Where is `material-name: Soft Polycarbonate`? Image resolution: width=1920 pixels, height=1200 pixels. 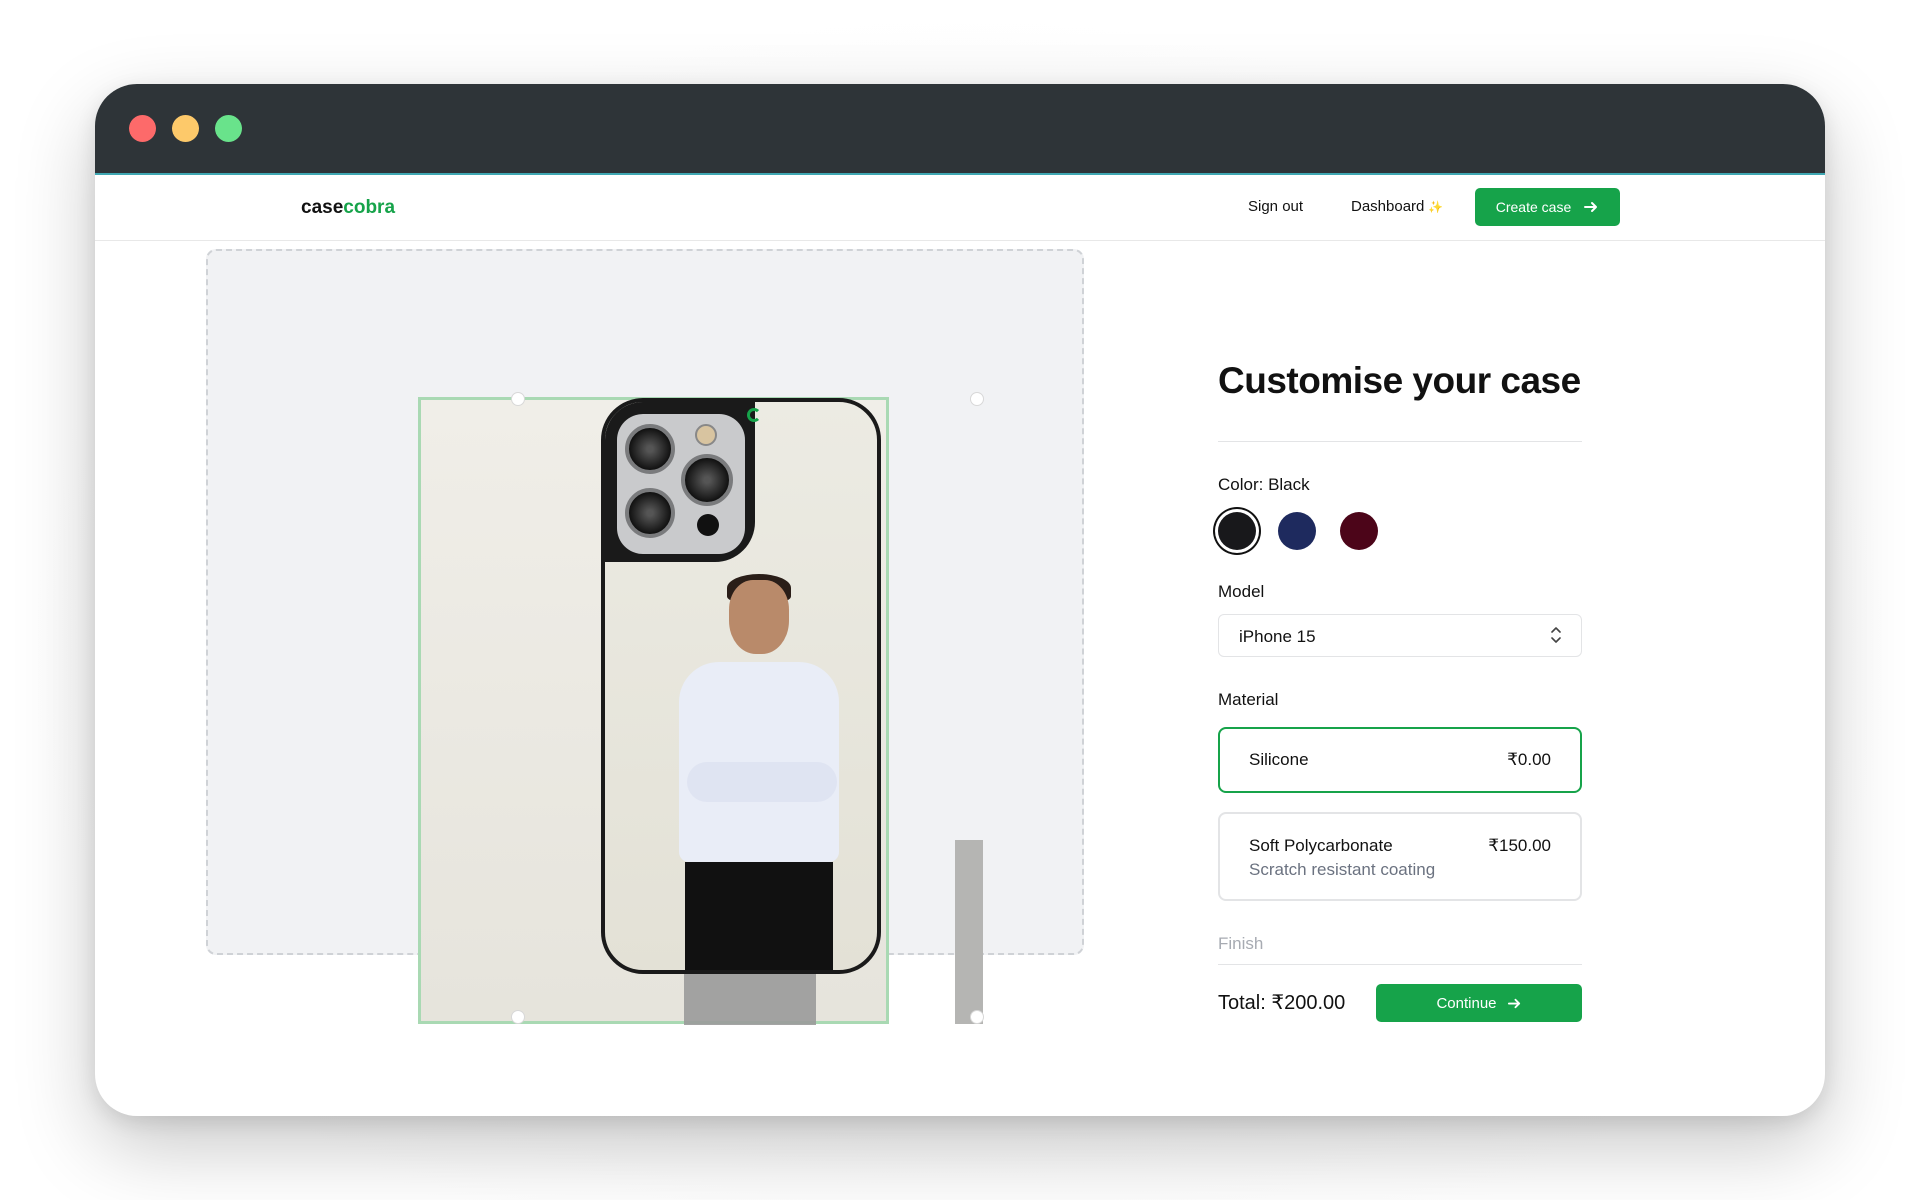
material-name: Soft Polycarbonate is located at coordinates (1321, 845).